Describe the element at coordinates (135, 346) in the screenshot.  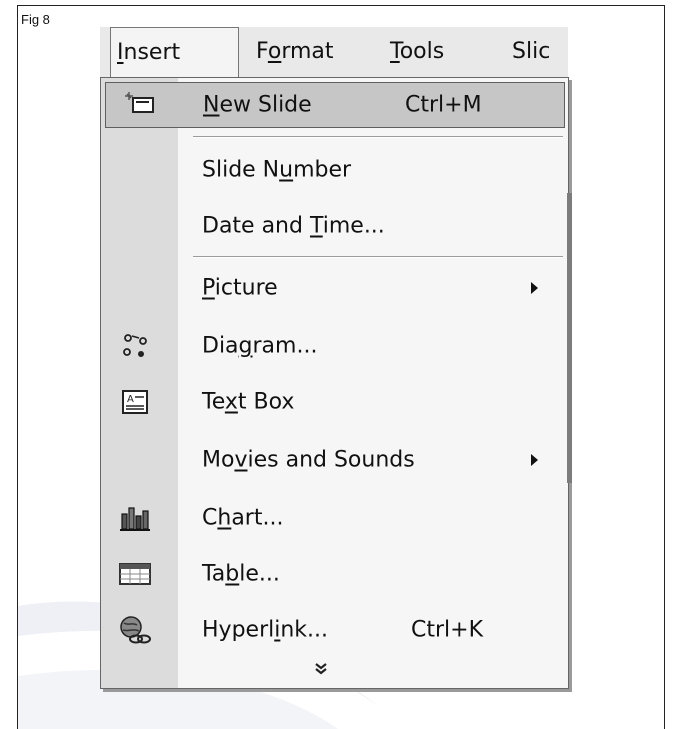
I see `diagram-icon` at that location.